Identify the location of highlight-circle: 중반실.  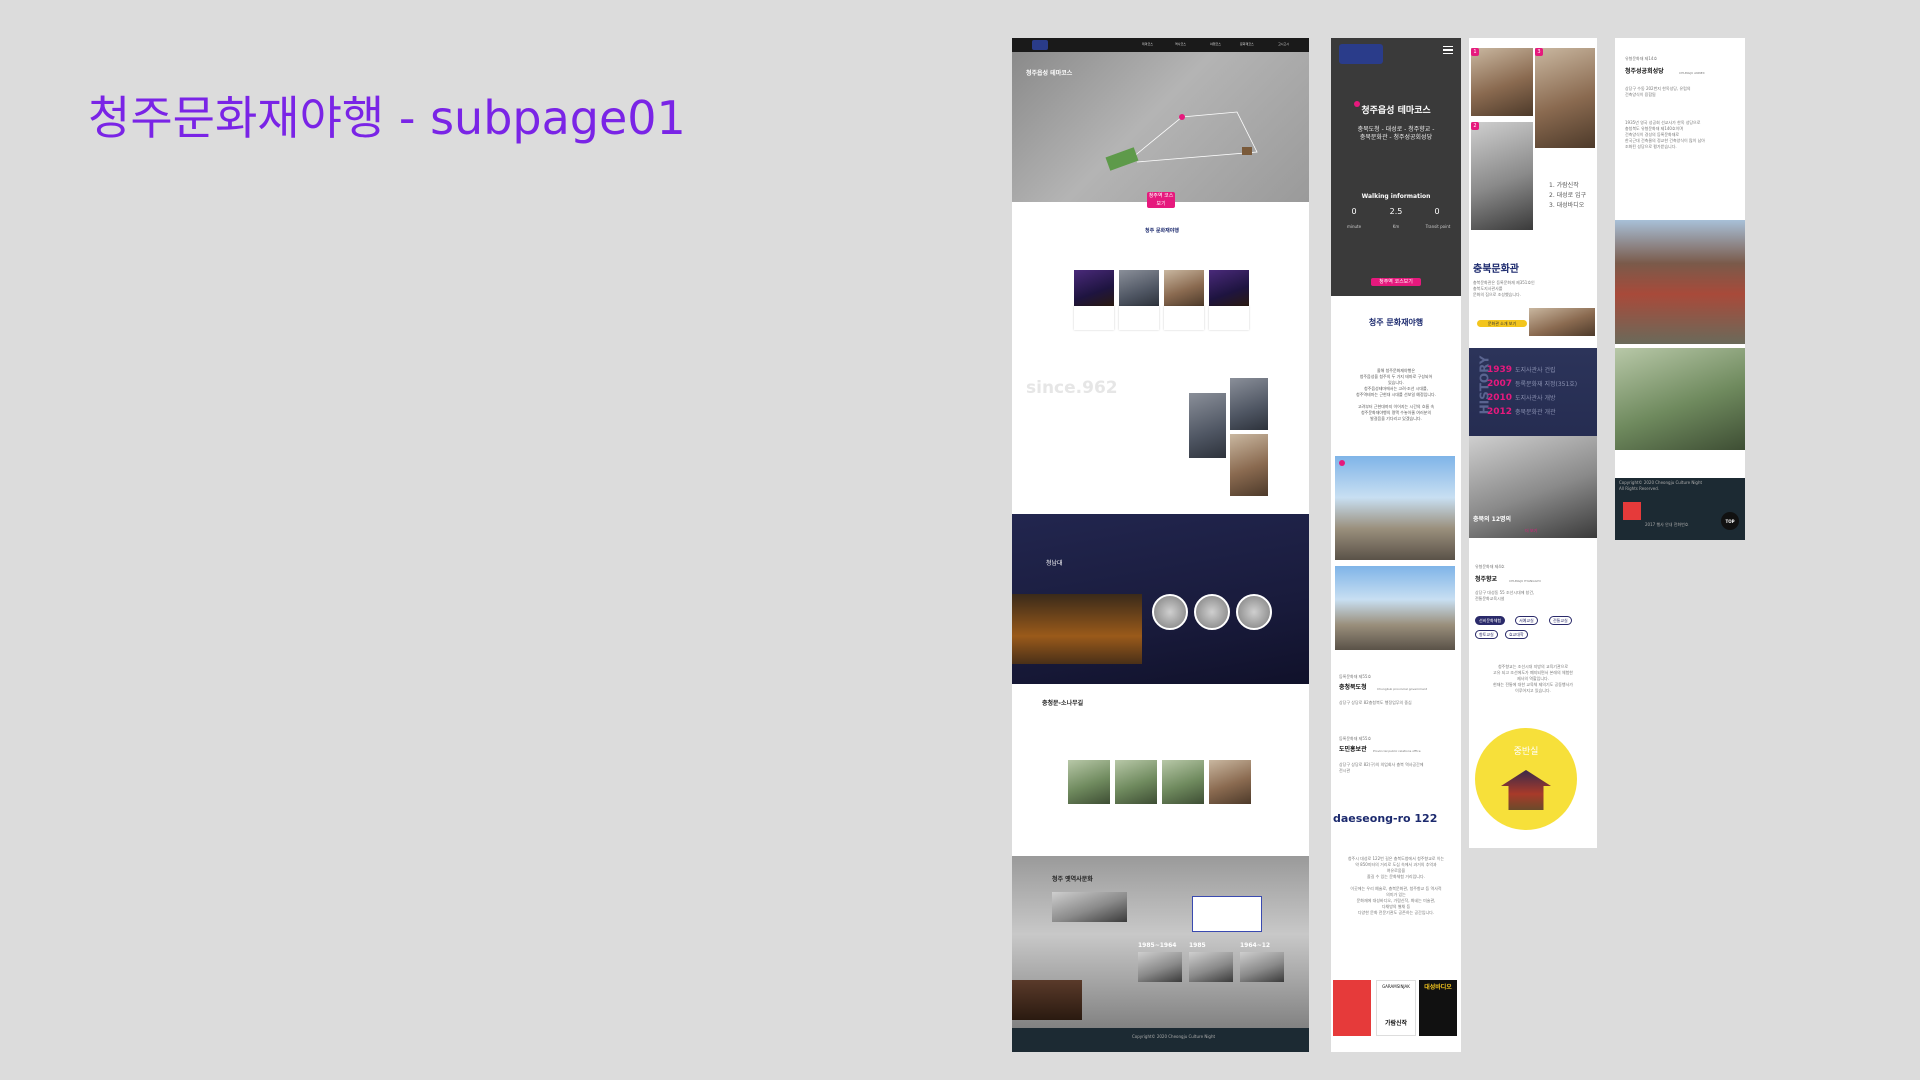
(1526, 779).